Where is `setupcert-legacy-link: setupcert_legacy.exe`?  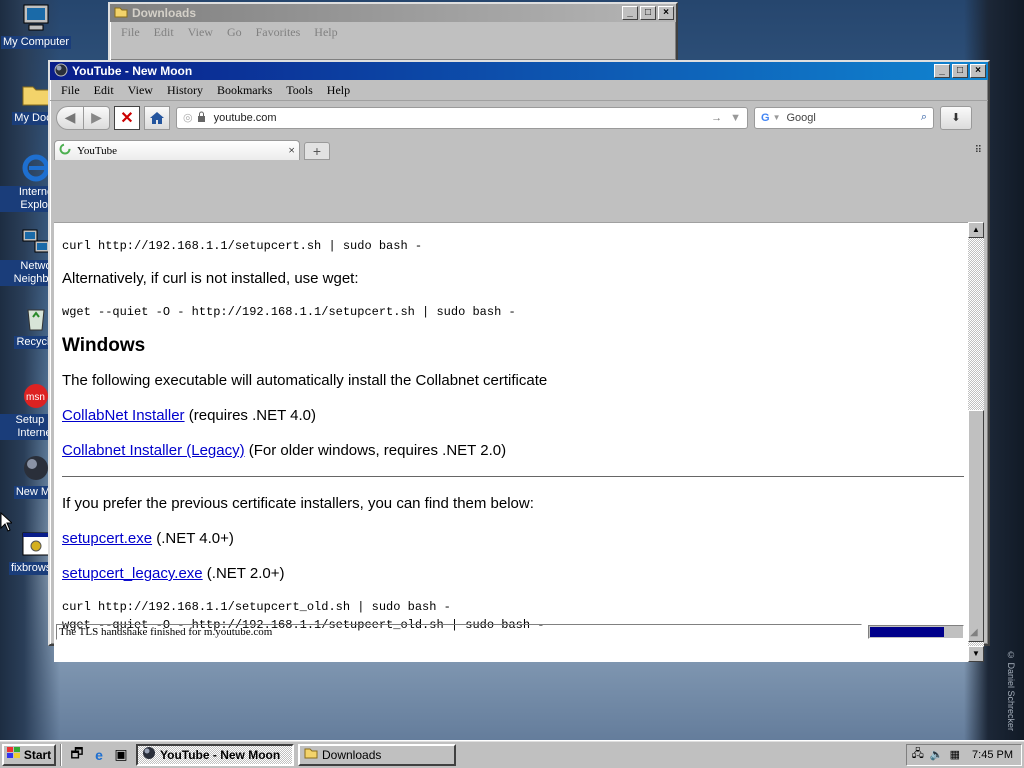
setupcert-legacy-link: setupcert_legacy.exe is located at coordinates (132, 573).